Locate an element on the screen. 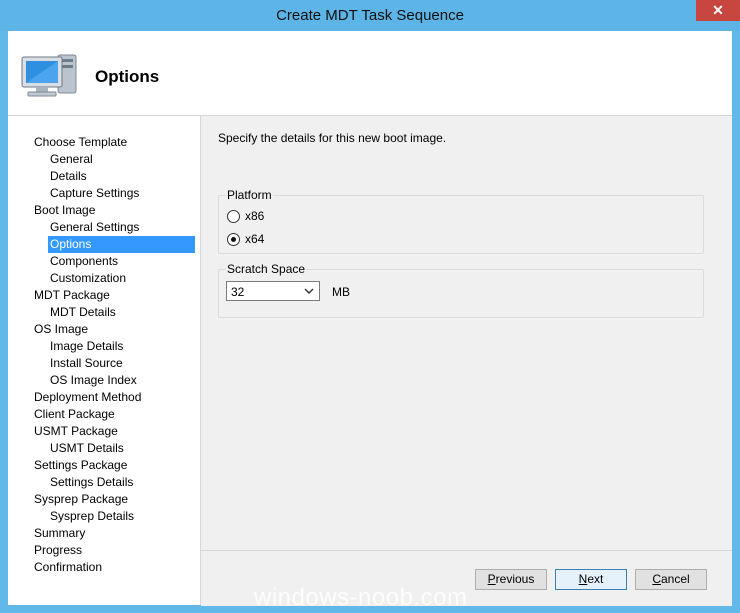  close-button: ✕ is located at coordinates (718, 10).